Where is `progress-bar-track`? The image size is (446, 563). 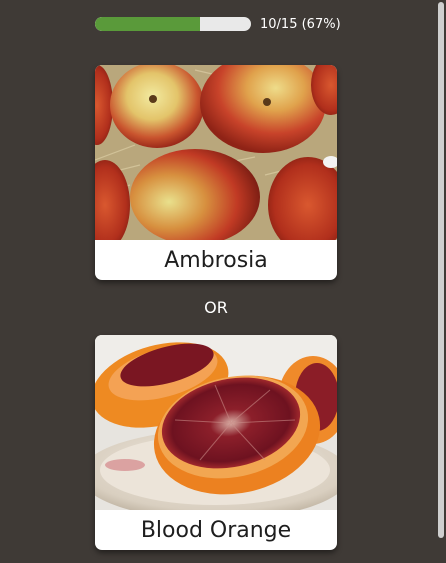
progress-bar-track is located at coordinates (173, 24).